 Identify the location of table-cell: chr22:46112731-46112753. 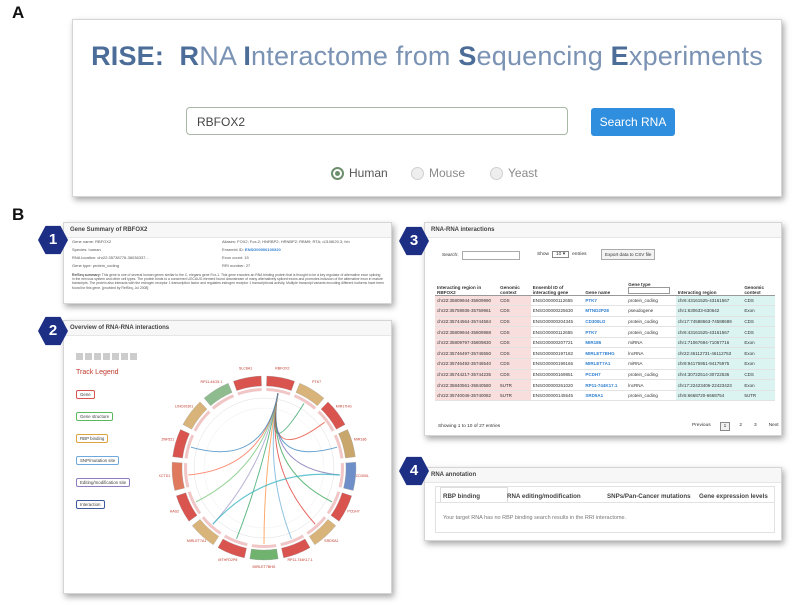
(709, 353).